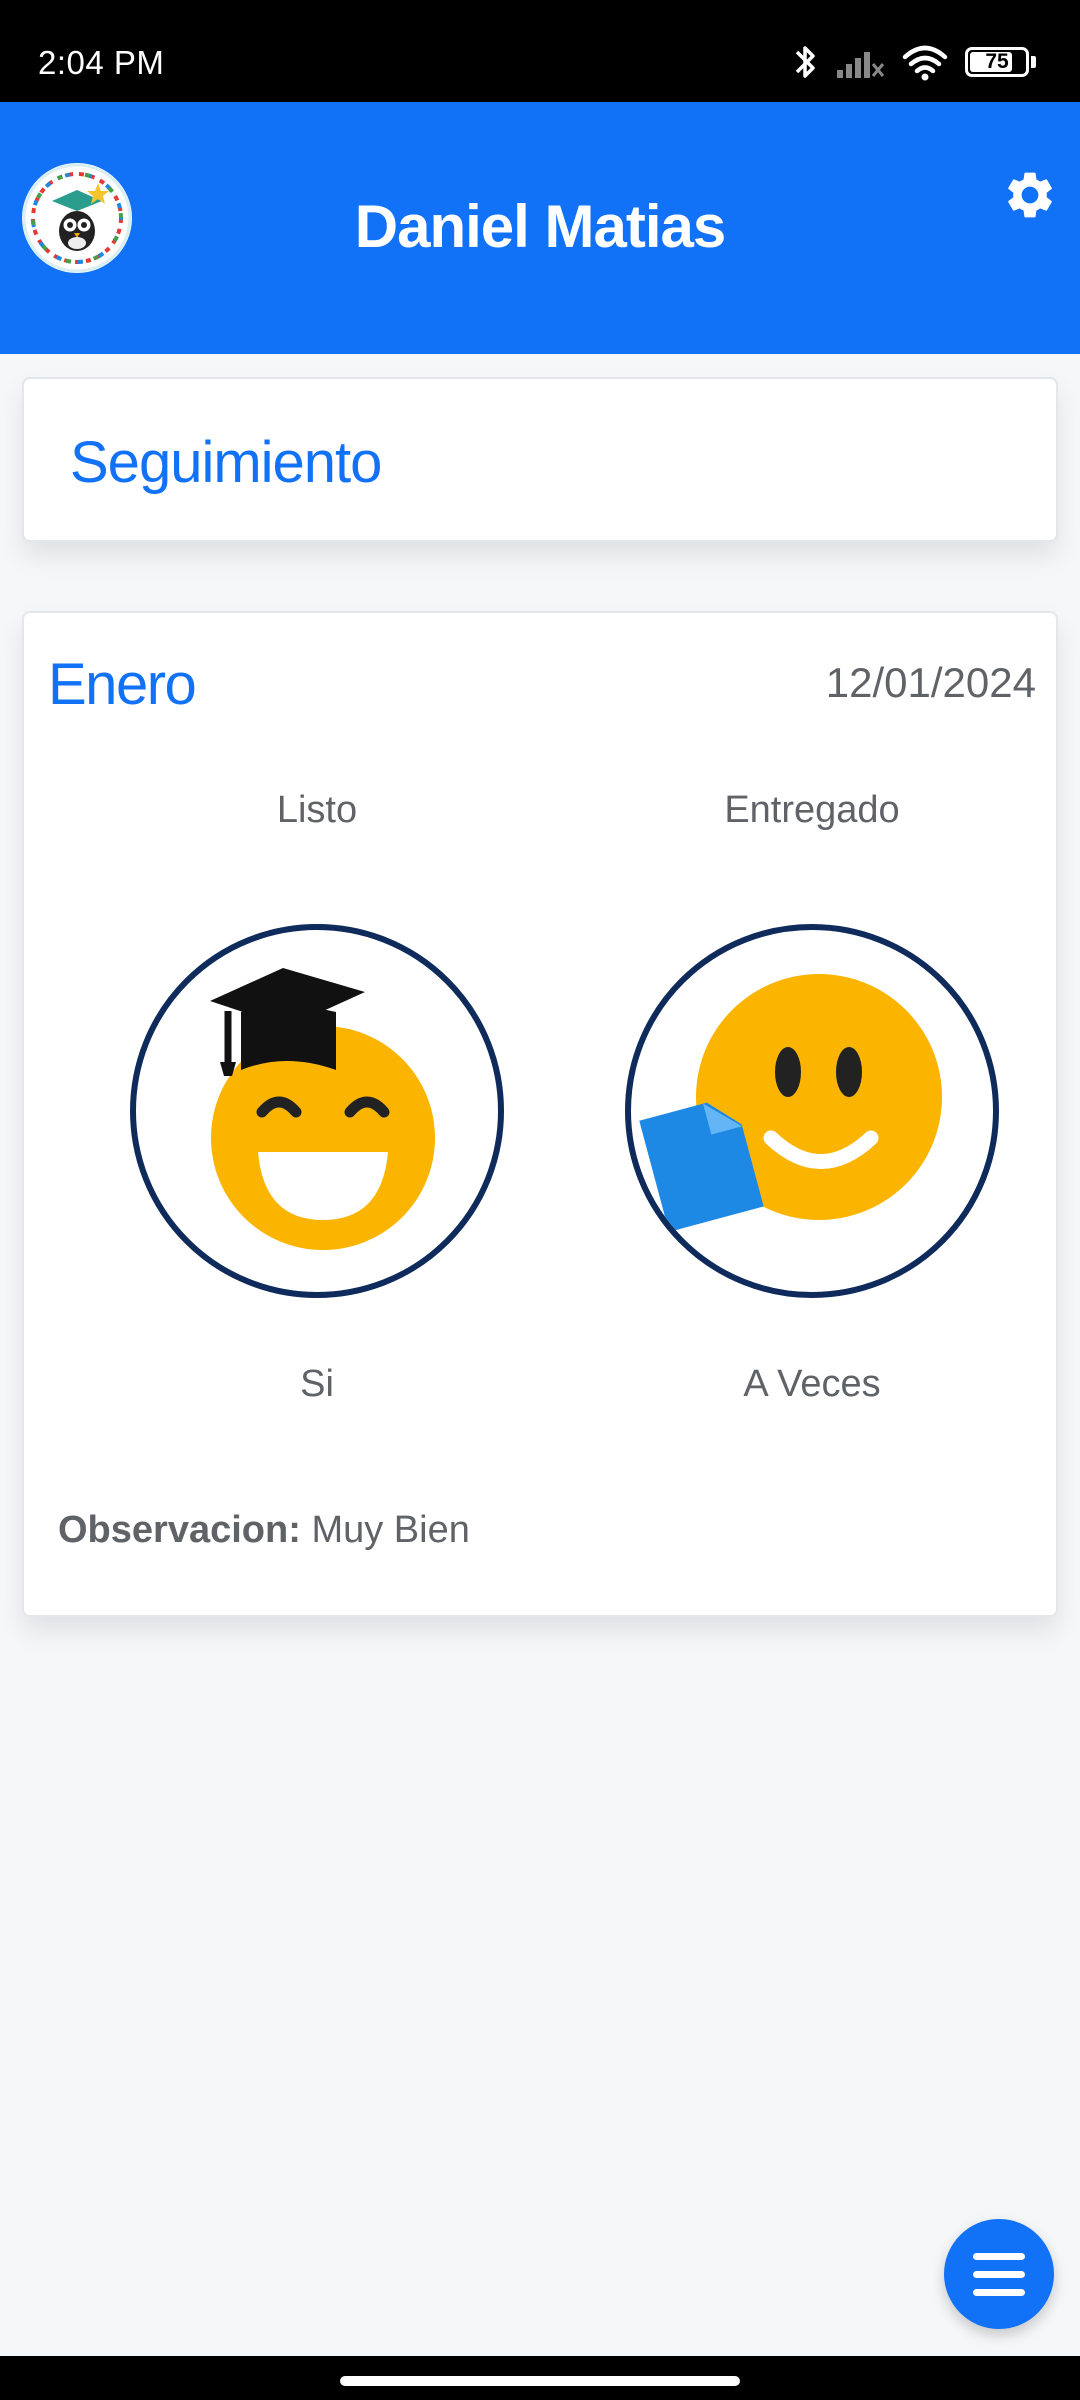 Image resolution: width=1080 pixels, height=2400 pixels. I want to click on status-icons: 75, so click(914, 62).